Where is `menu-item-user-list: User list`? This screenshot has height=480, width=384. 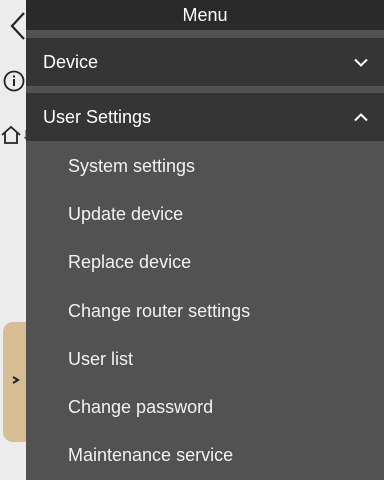 menu-item-user-list: User list is located at coordinates (205, 359).